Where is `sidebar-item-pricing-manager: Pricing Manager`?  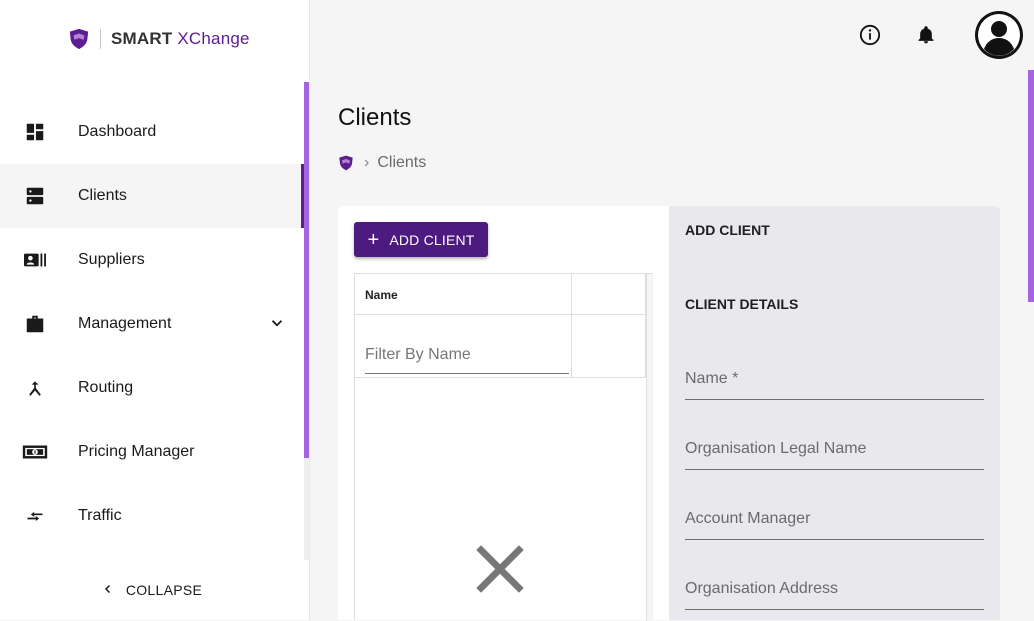 sidebar-item-pricing-manager: Pricing Manager is located at coordinates (152, 452).